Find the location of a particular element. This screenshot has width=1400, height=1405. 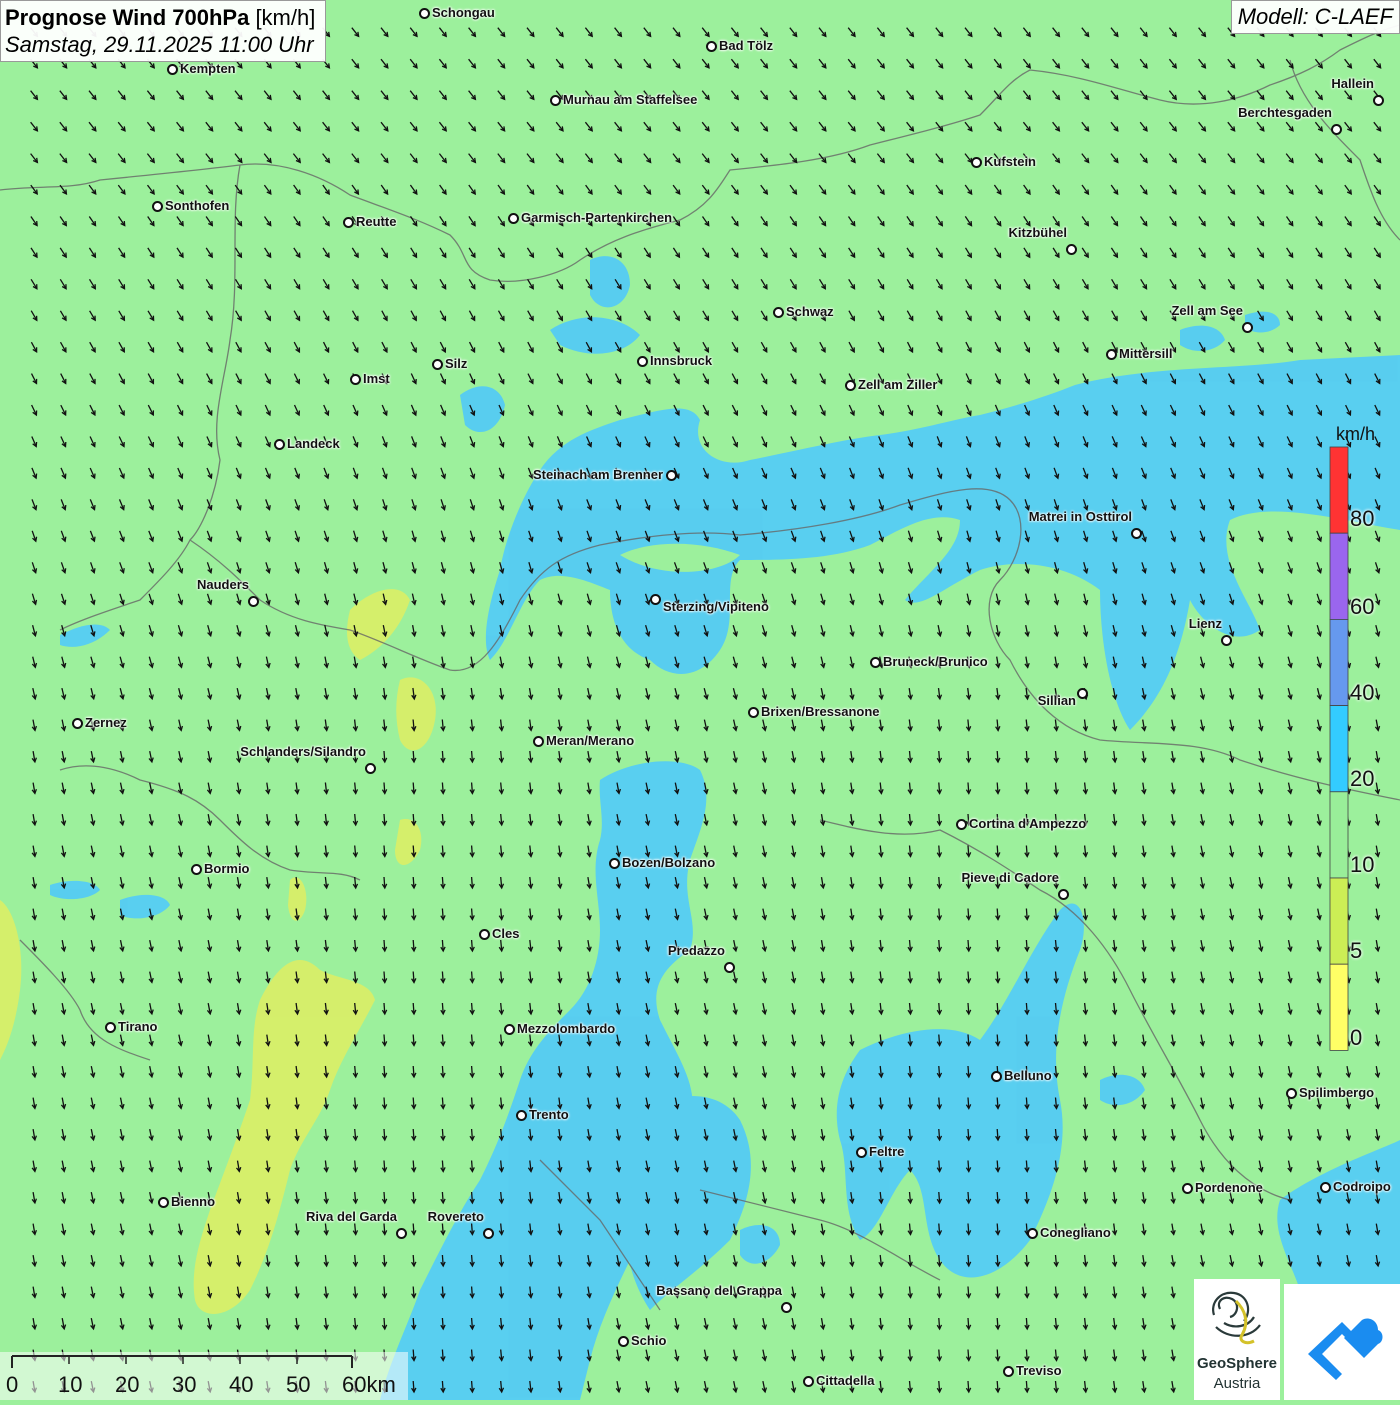

city-marker-bruneck-brunico is located at coordinates (875, 662).